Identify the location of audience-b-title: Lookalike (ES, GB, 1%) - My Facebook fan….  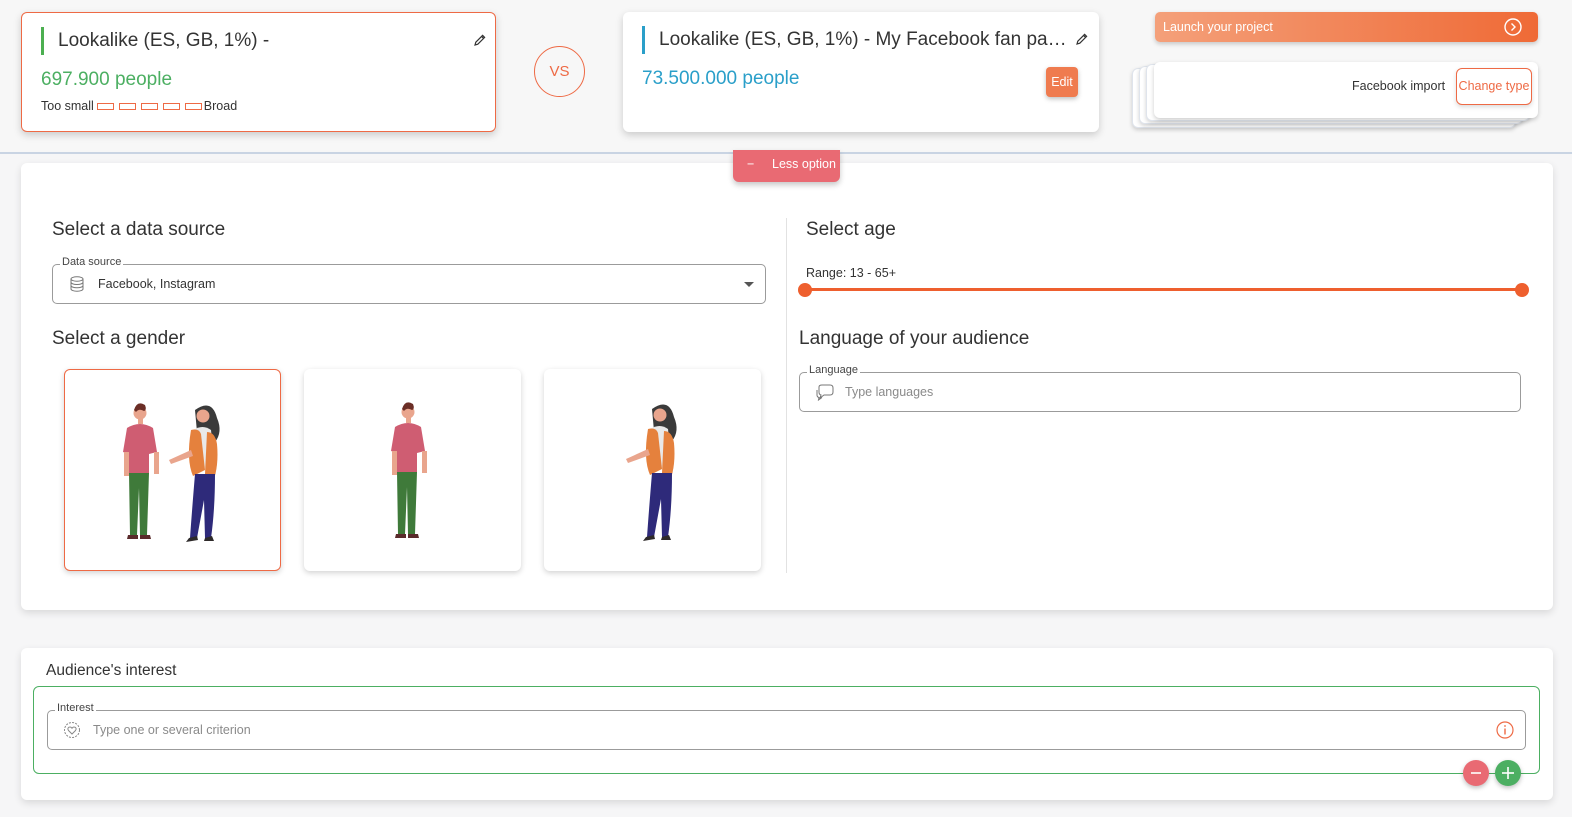
(858, 40).